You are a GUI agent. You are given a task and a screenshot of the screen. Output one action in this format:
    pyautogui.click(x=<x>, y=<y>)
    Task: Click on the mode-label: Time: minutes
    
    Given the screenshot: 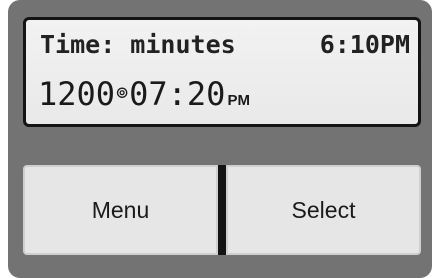 What is the action you would take?
    pyautogui.click(x=138, y=44)
    